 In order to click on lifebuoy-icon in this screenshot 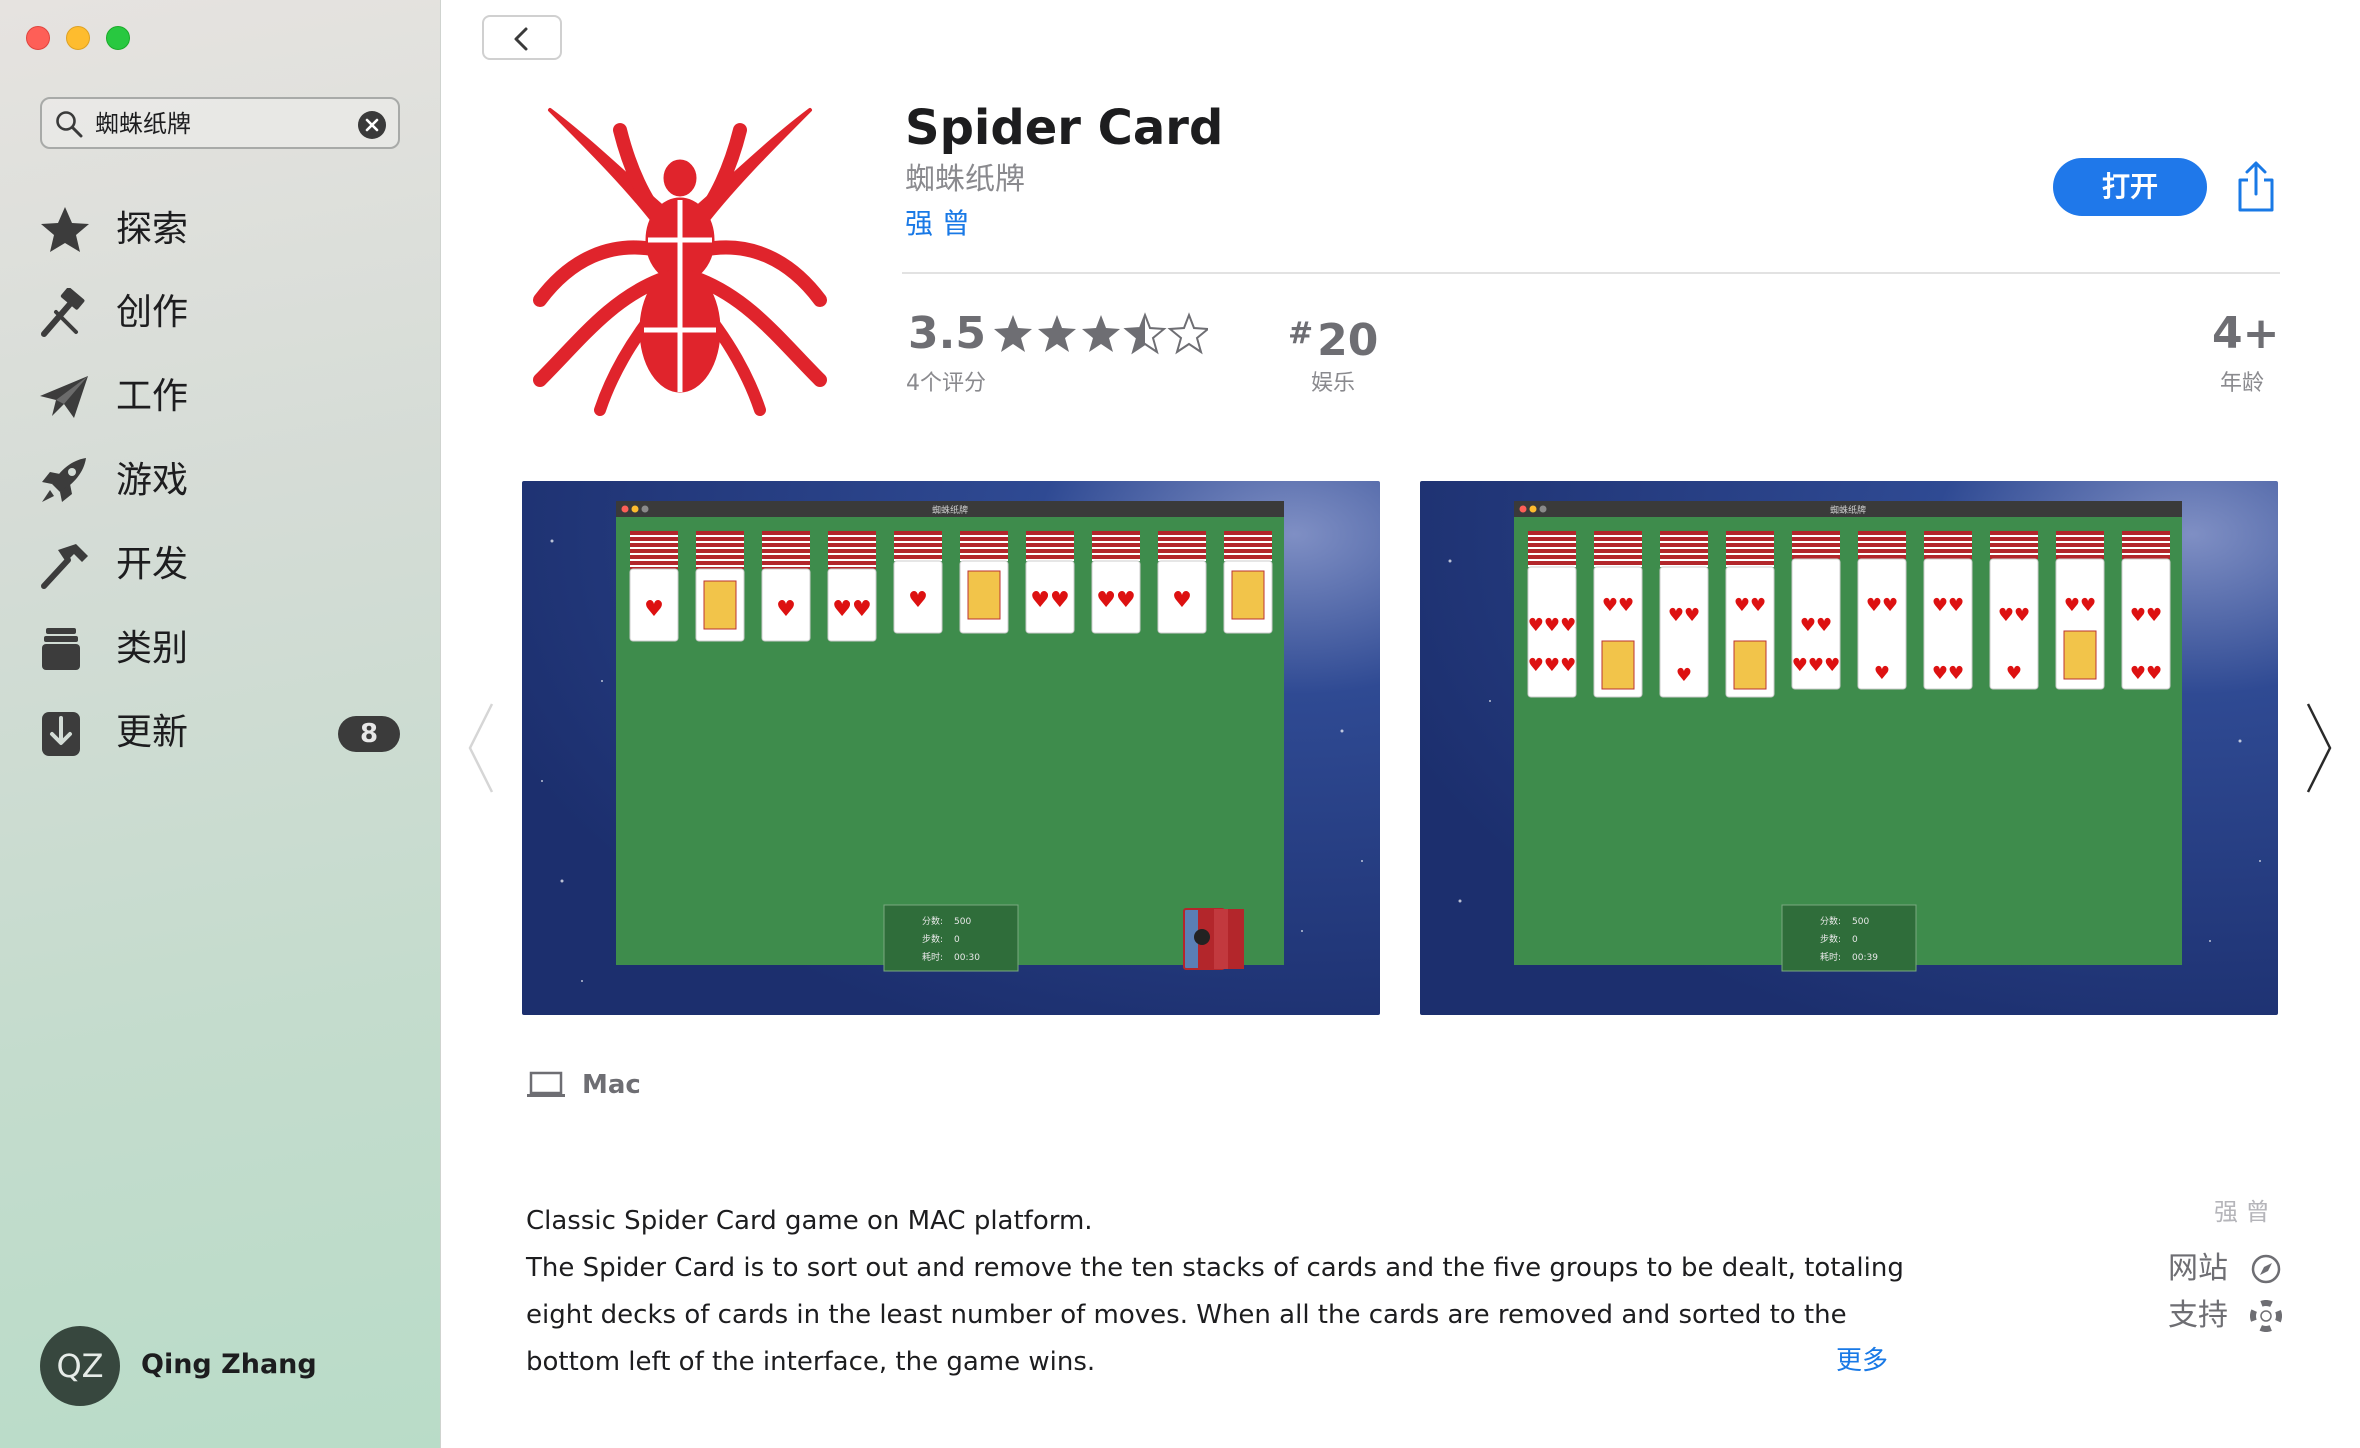, I will do `click(2266, 1316)`.